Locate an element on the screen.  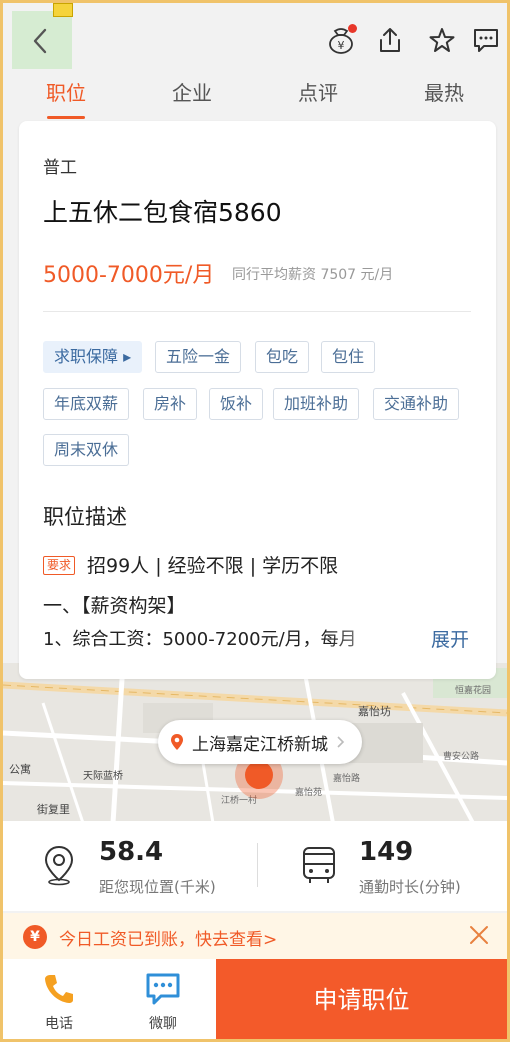
map-label-hengjia-garden: 恒嘉花园 is located at coordinates (473, 691).